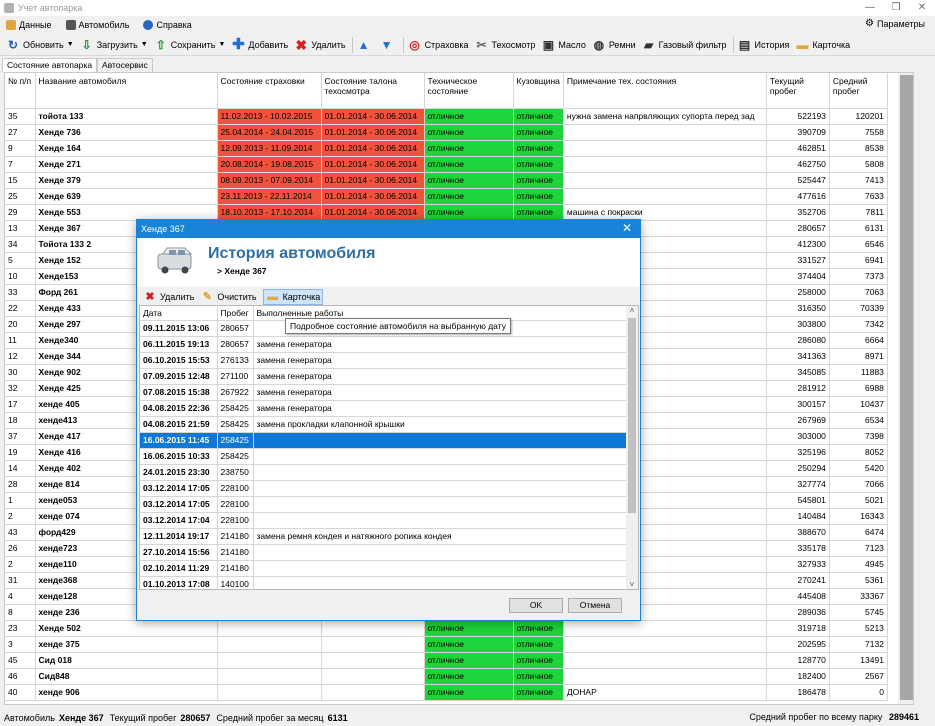 This screenshot has width=935, height=726. Describe the element at coordinates (384, 472) in the screenshot. I see `history-row: 24.01.2015 23:30 238750` at that location.